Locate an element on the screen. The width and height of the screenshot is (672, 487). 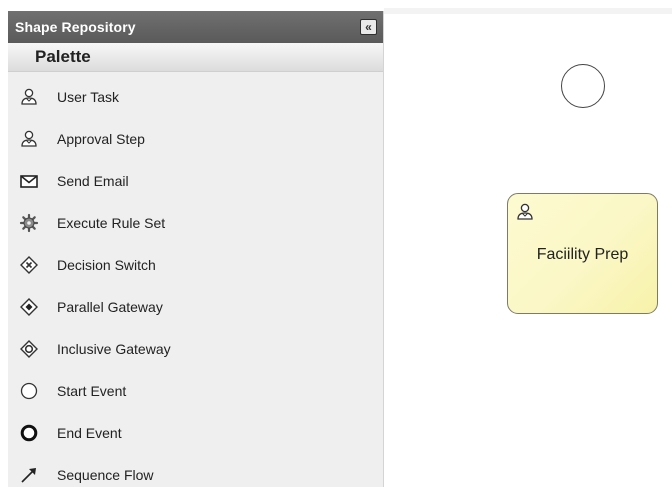
palette-item-label: Approval Step is located at coordinates (101, 139).